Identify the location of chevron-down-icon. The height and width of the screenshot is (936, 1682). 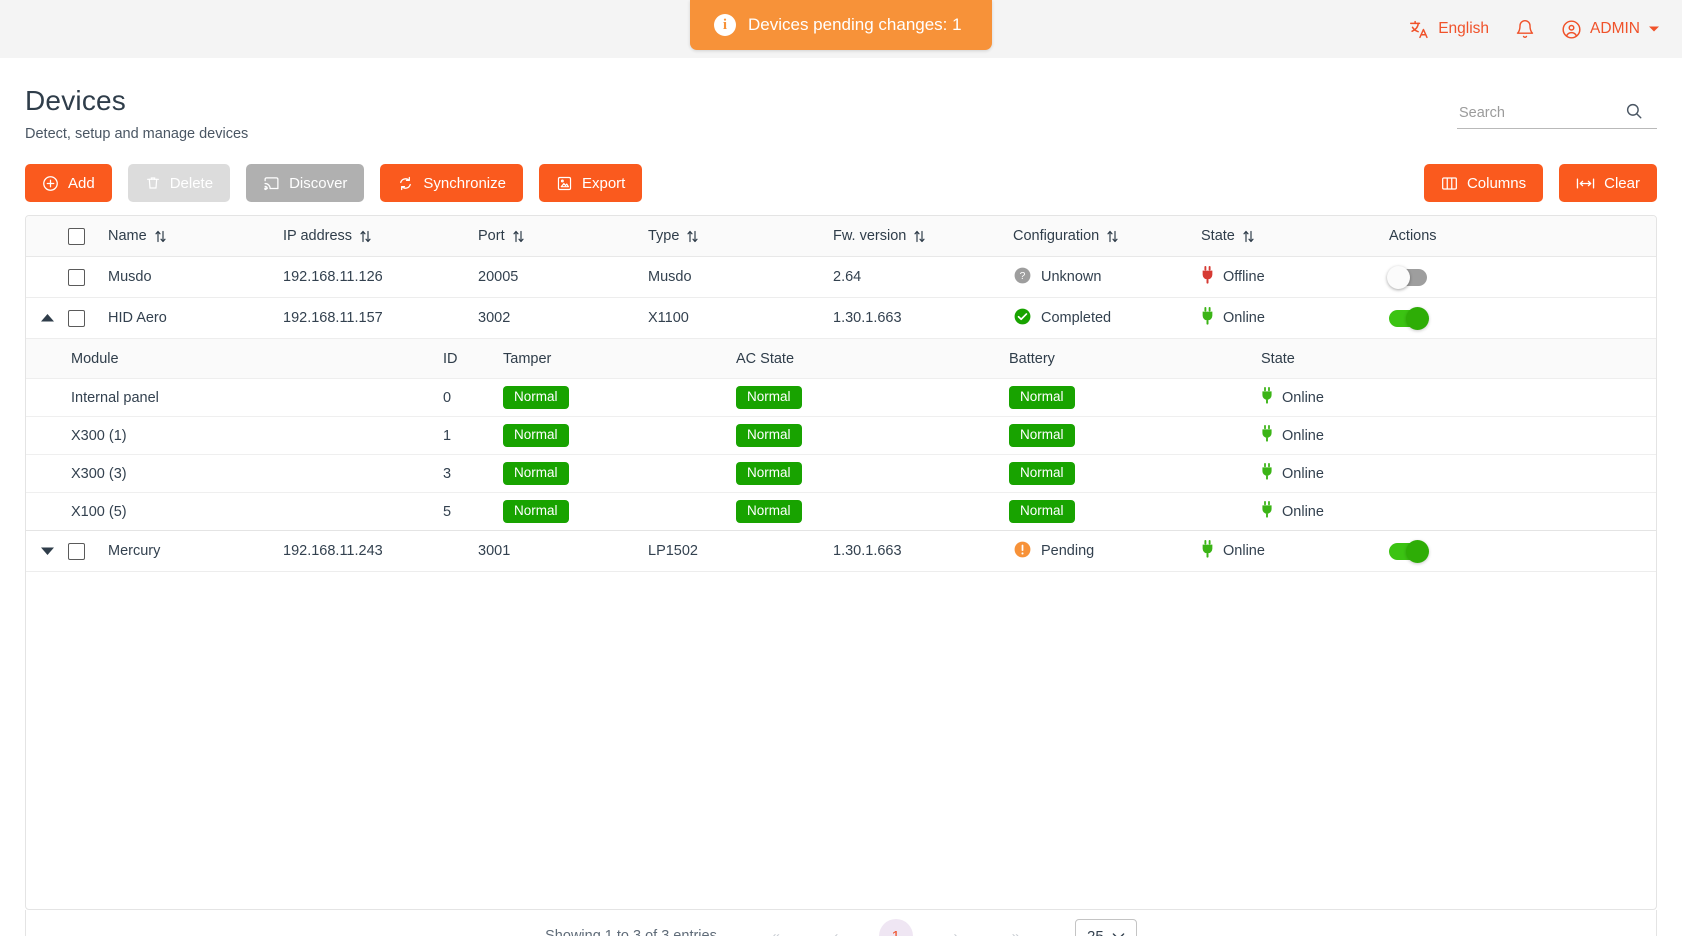
(1654, 29).